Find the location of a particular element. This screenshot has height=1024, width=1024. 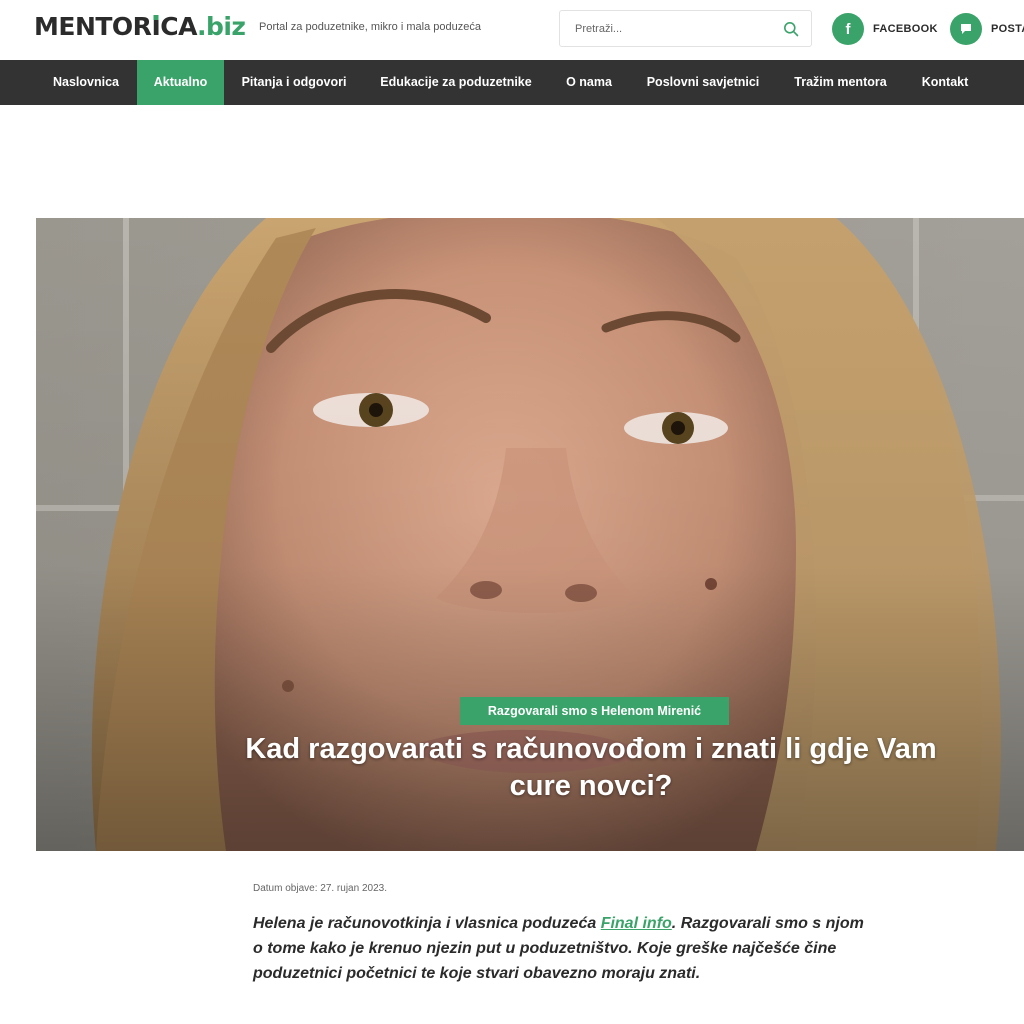

nav-item-kontakt: Kontakt is located at coordinates (945, 82).